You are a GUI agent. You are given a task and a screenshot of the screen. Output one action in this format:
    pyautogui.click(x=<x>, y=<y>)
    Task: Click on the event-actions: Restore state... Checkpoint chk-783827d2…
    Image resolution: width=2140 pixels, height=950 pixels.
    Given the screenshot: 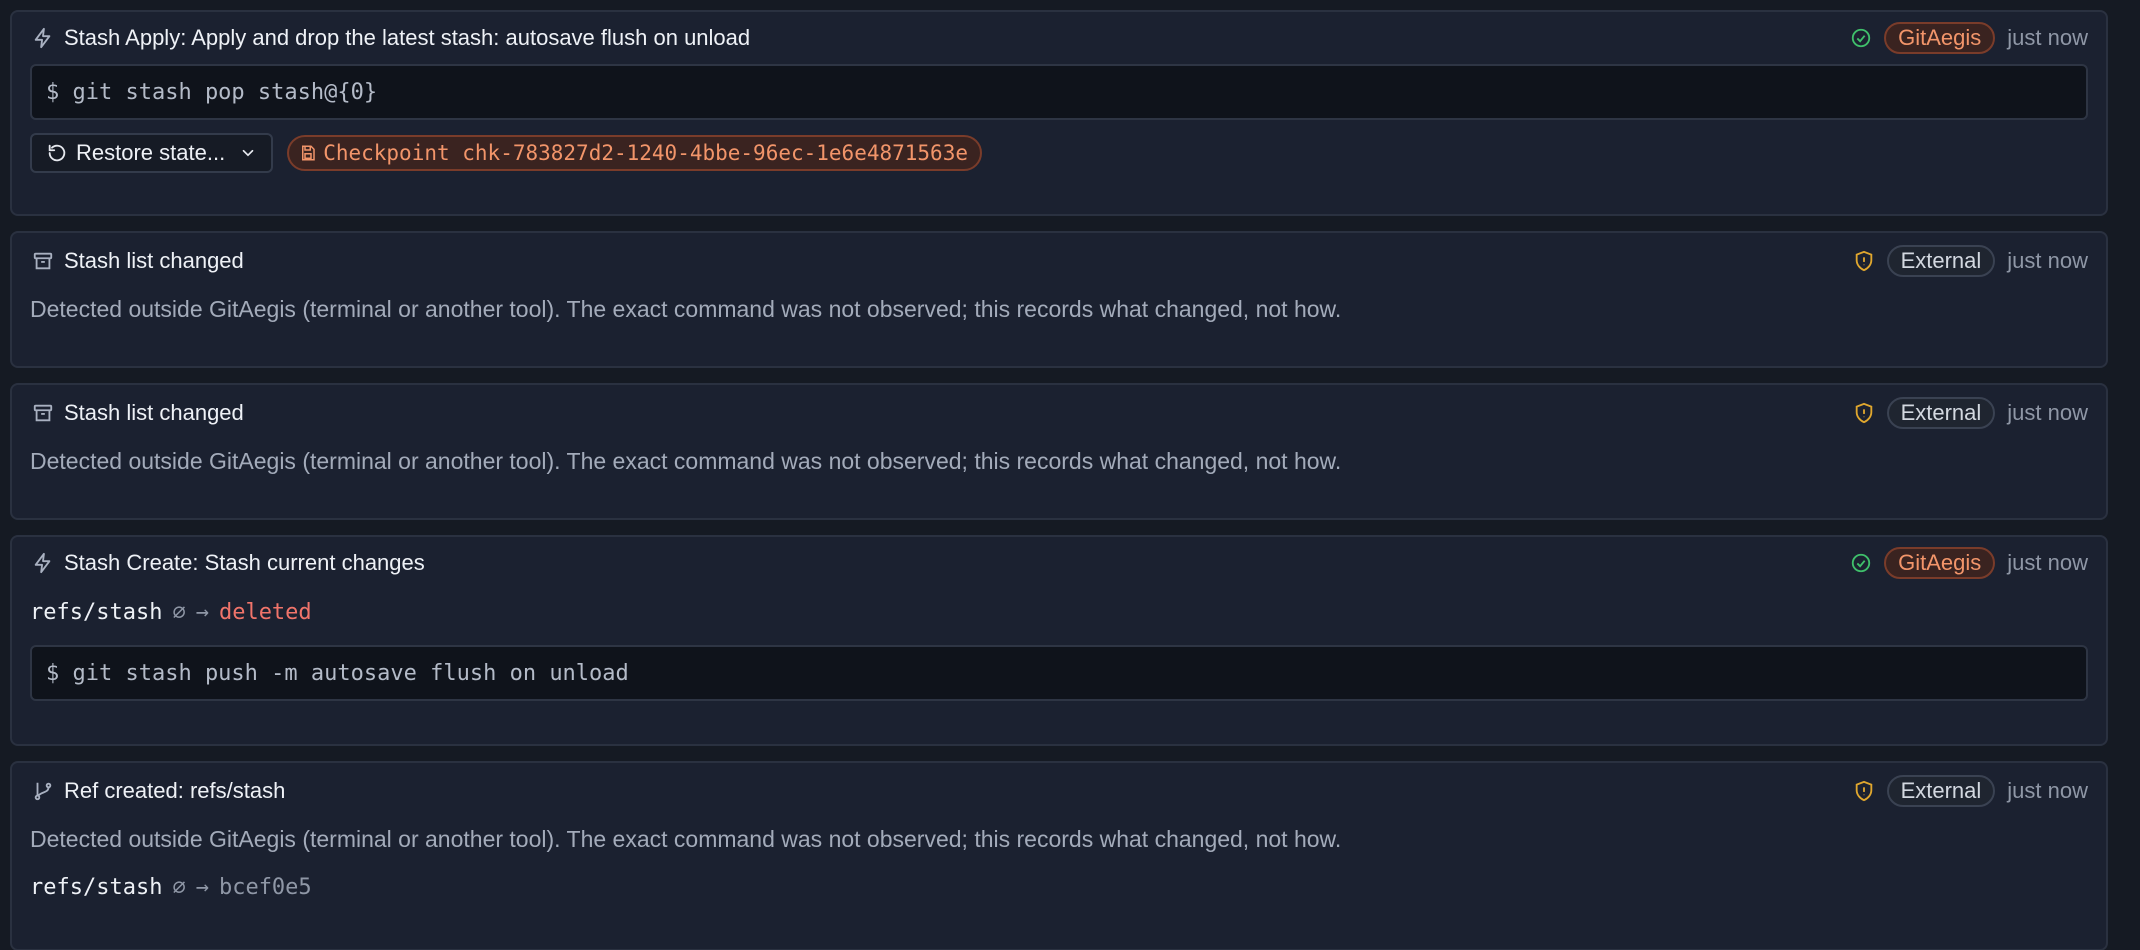 What is the action you would take?
    pyautogui.click(x=1059, y=153)
    